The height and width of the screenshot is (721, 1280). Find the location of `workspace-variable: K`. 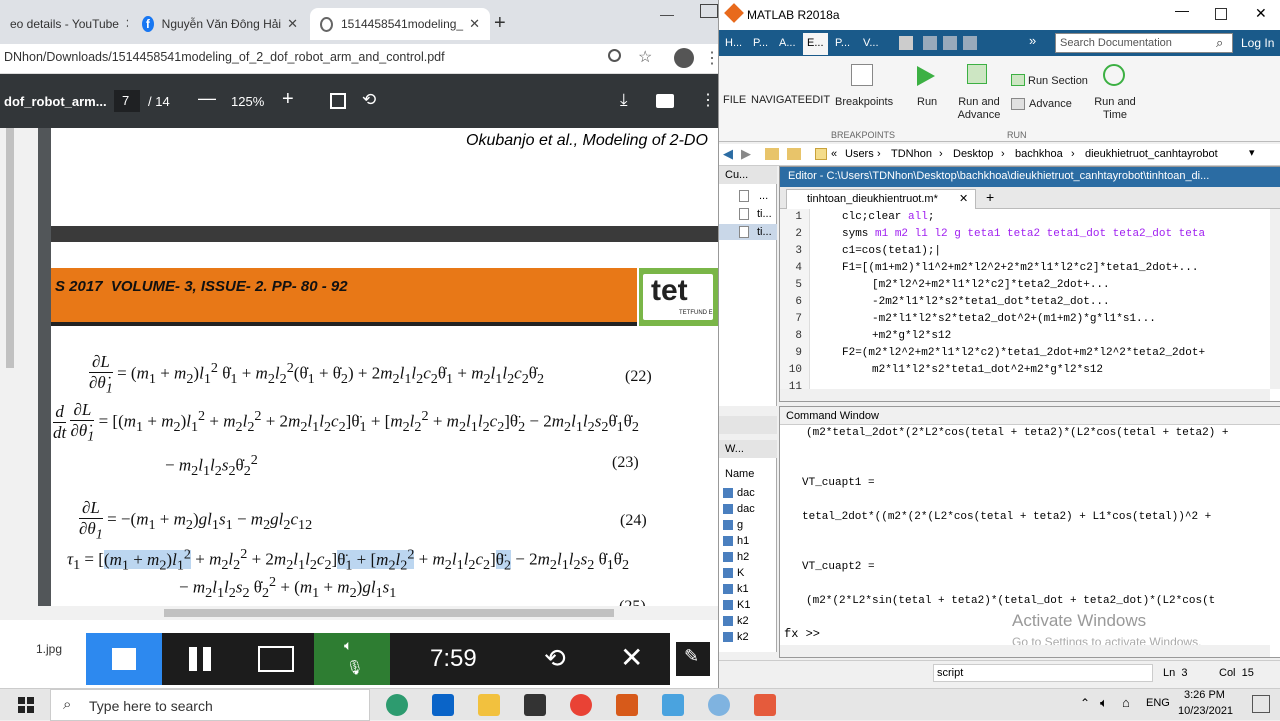

workspace-variable: K is located at coordinates (748, 573).